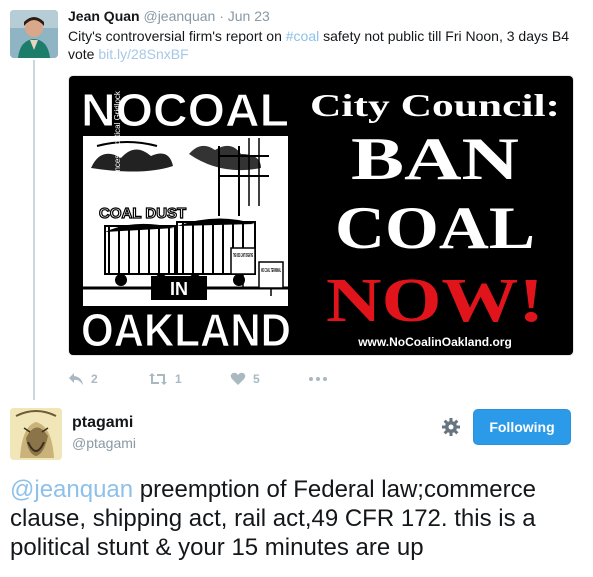  What do you see at coordinates (522, 427) in the screenshot?
I see `following-button: Following` at bounding box center [522, 427].